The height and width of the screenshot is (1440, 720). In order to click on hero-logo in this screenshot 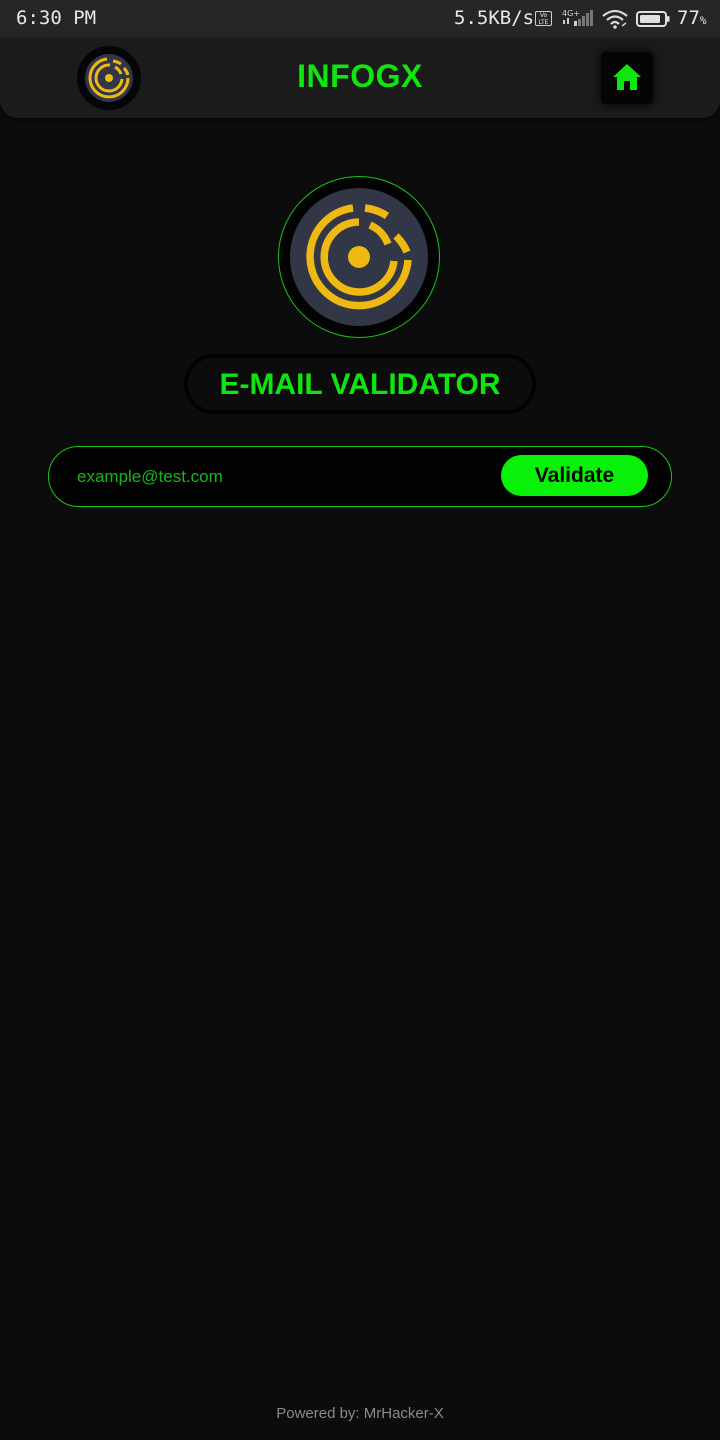, I will do `click(359, 257)`.